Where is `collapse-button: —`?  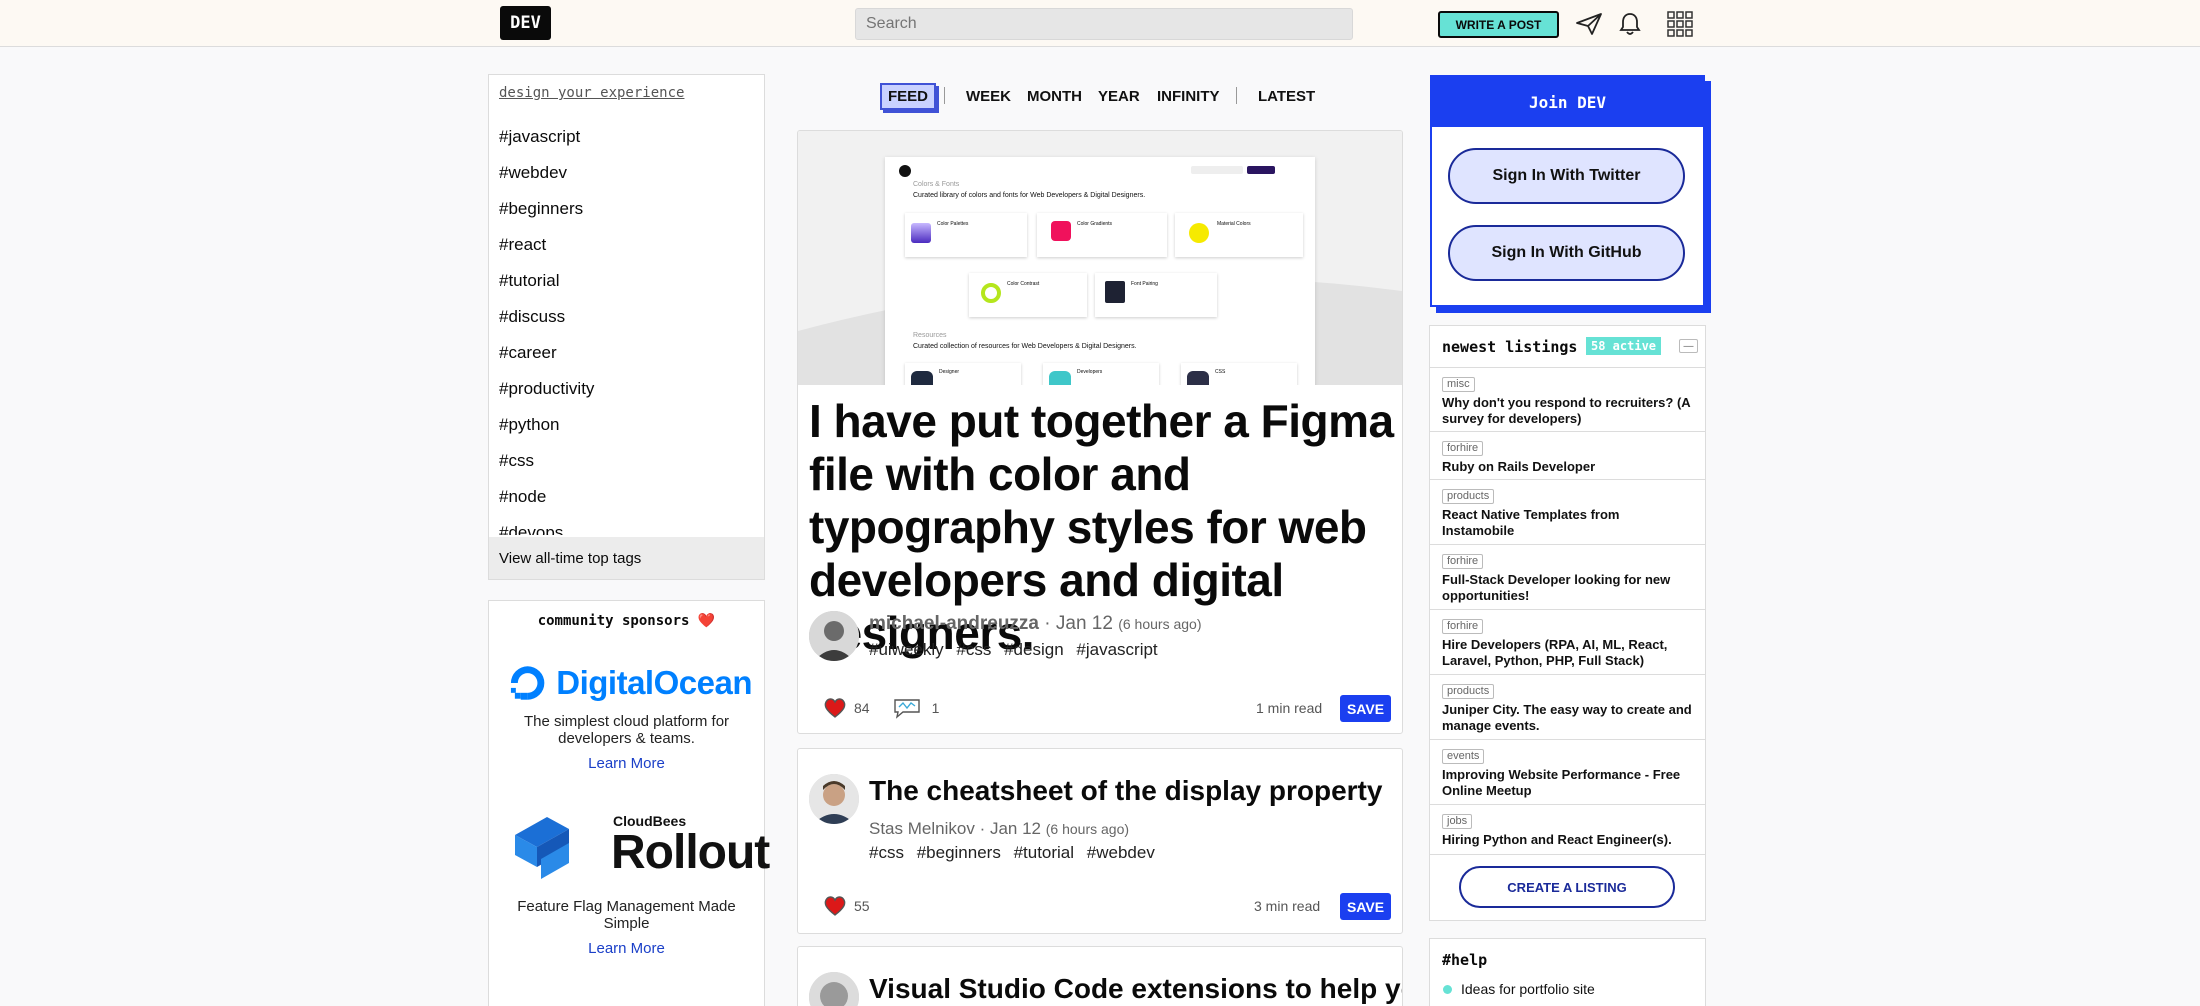 collapse-button: — is located at coordinates (1688, 346).